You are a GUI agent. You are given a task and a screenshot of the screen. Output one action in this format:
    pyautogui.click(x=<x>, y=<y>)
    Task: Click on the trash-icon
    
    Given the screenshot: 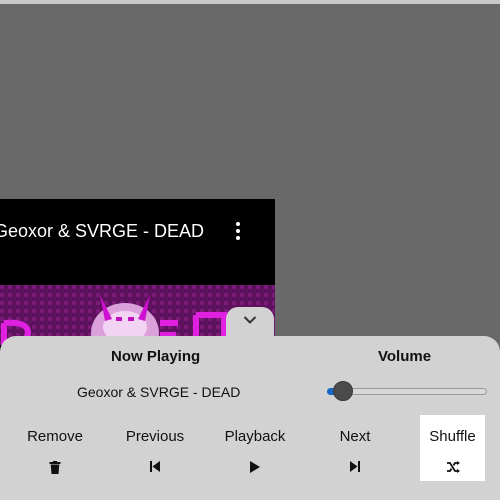 What is the action you would take?
    pyautogui.click(x=55, y=467)
    